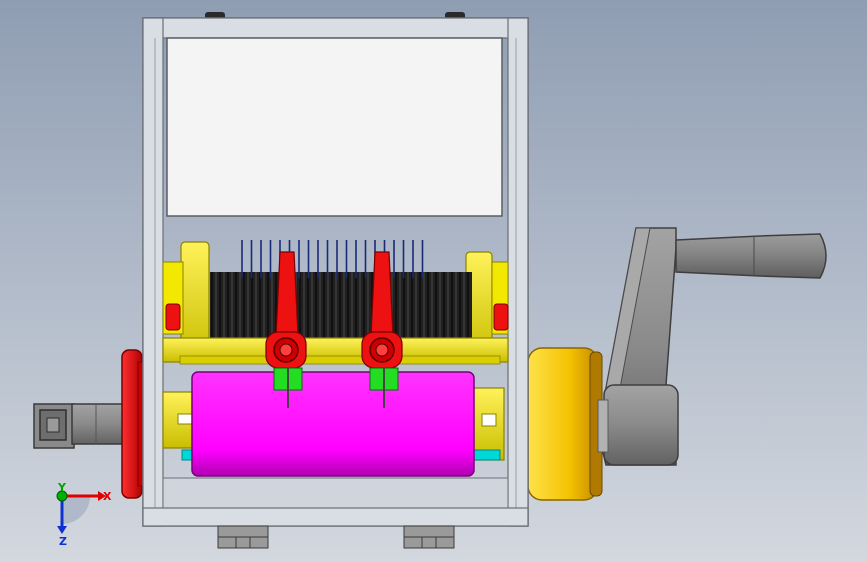  I want to click on triad-y-label: Y, so click(62, 487).